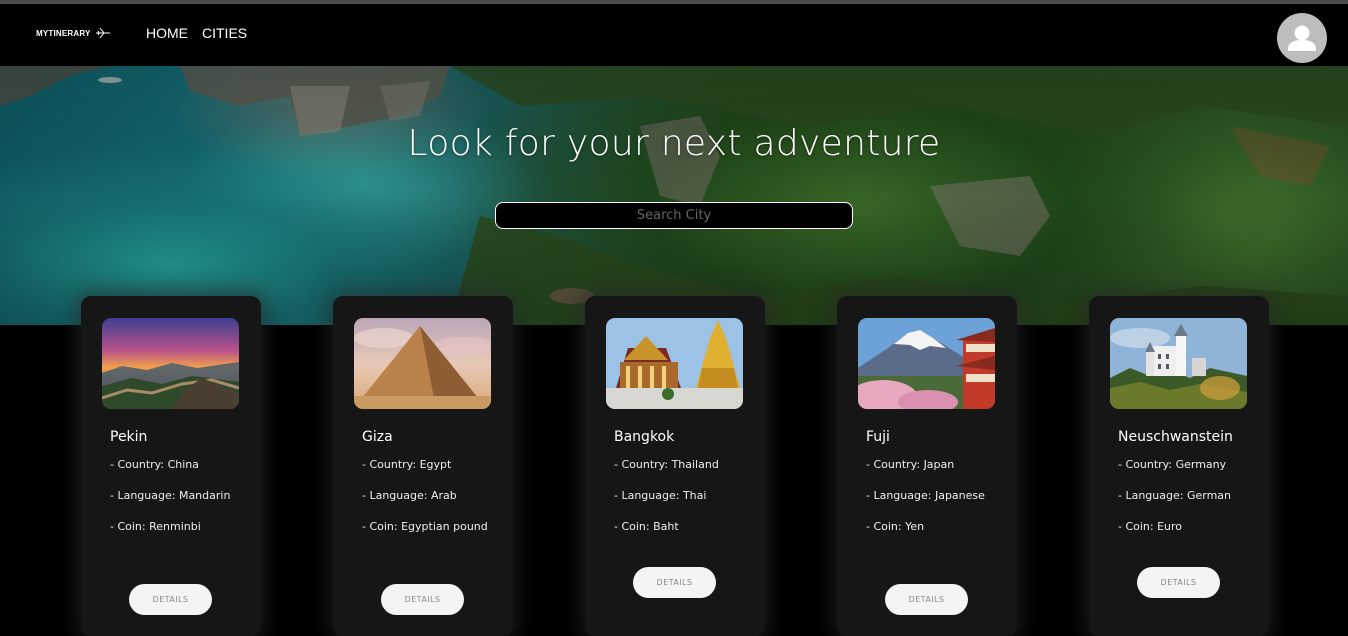 The width and height of the screenshot is (1348, 636). I want to click on city-image-pekin, so click(170, 363).